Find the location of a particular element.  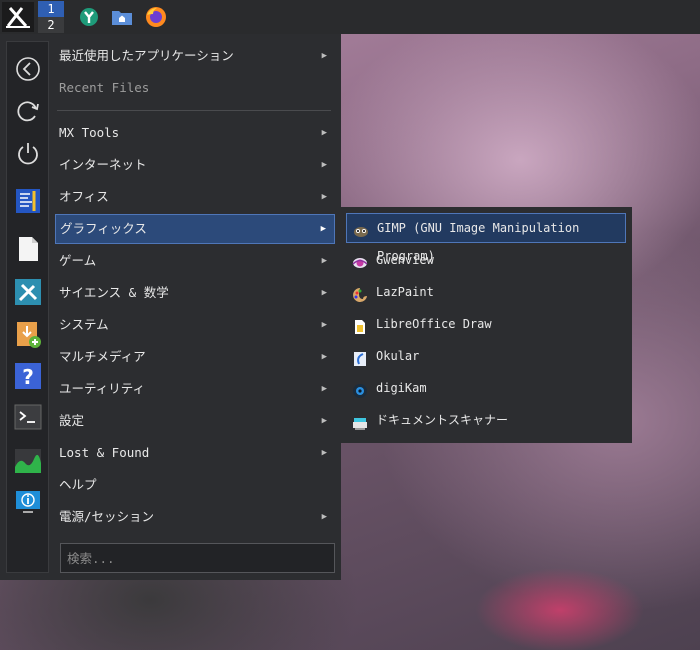

menu-item-label: 最近使用したアプリケーション is located at coordinates (146, 55).